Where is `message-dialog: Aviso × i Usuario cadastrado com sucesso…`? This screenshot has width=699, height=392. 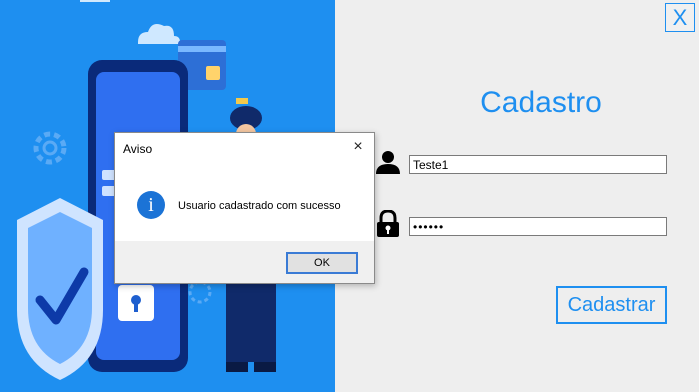
message-dialog: Aviso × i Usuario cadastrado com sucesso… is located at coordinates (244, 208).